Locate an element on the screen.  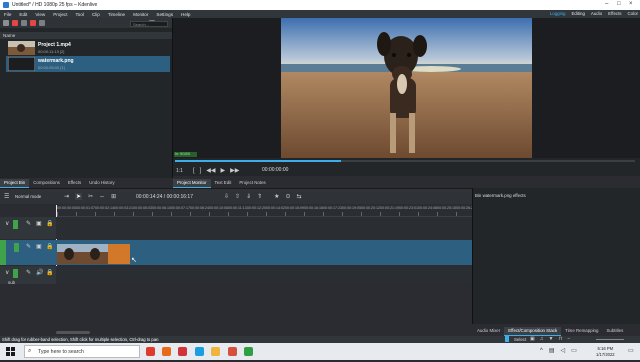
notifications-icon: ▭ is located at coordinates (631, 350).